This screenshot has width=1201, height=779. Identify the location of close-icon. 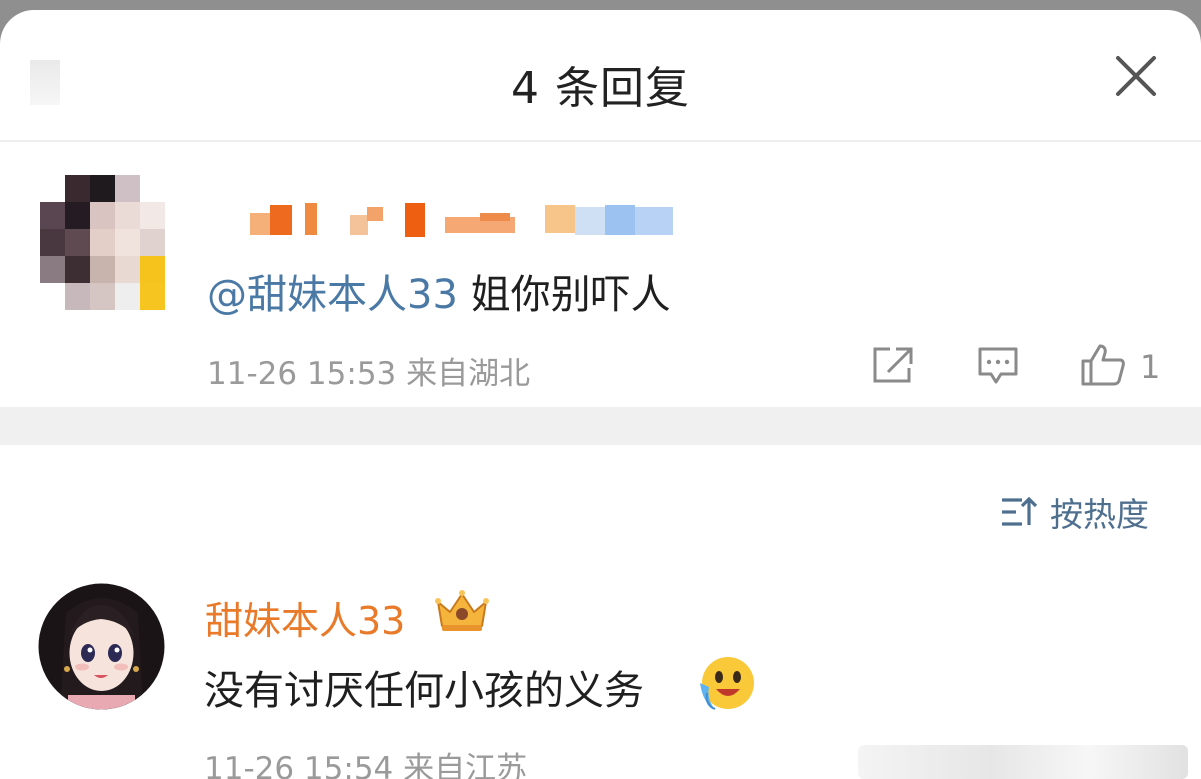
(1136, 76).